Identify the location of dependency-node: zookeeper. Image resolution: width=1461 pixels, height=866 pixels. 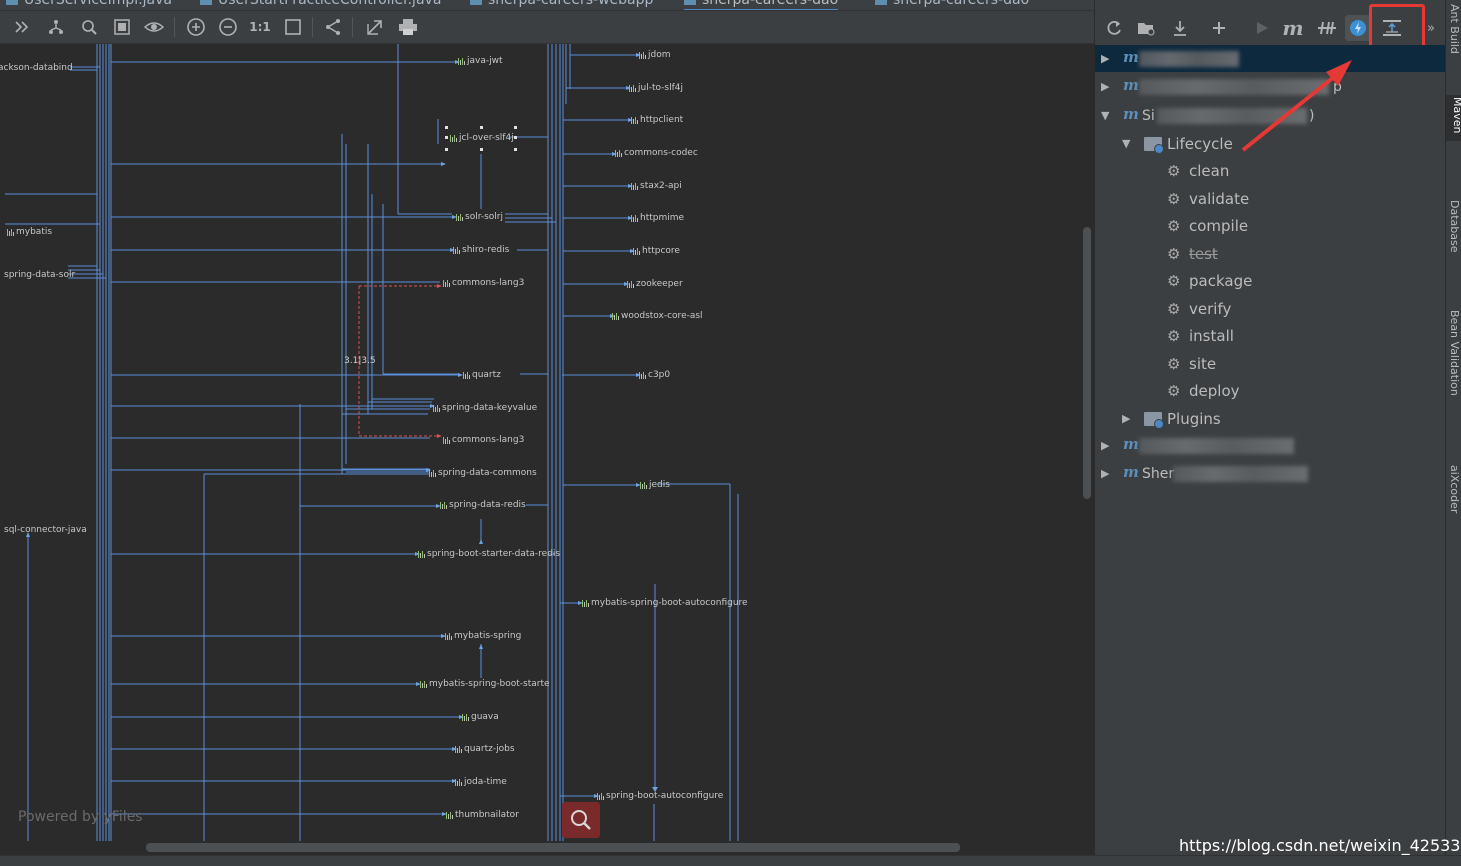
(655, 284).